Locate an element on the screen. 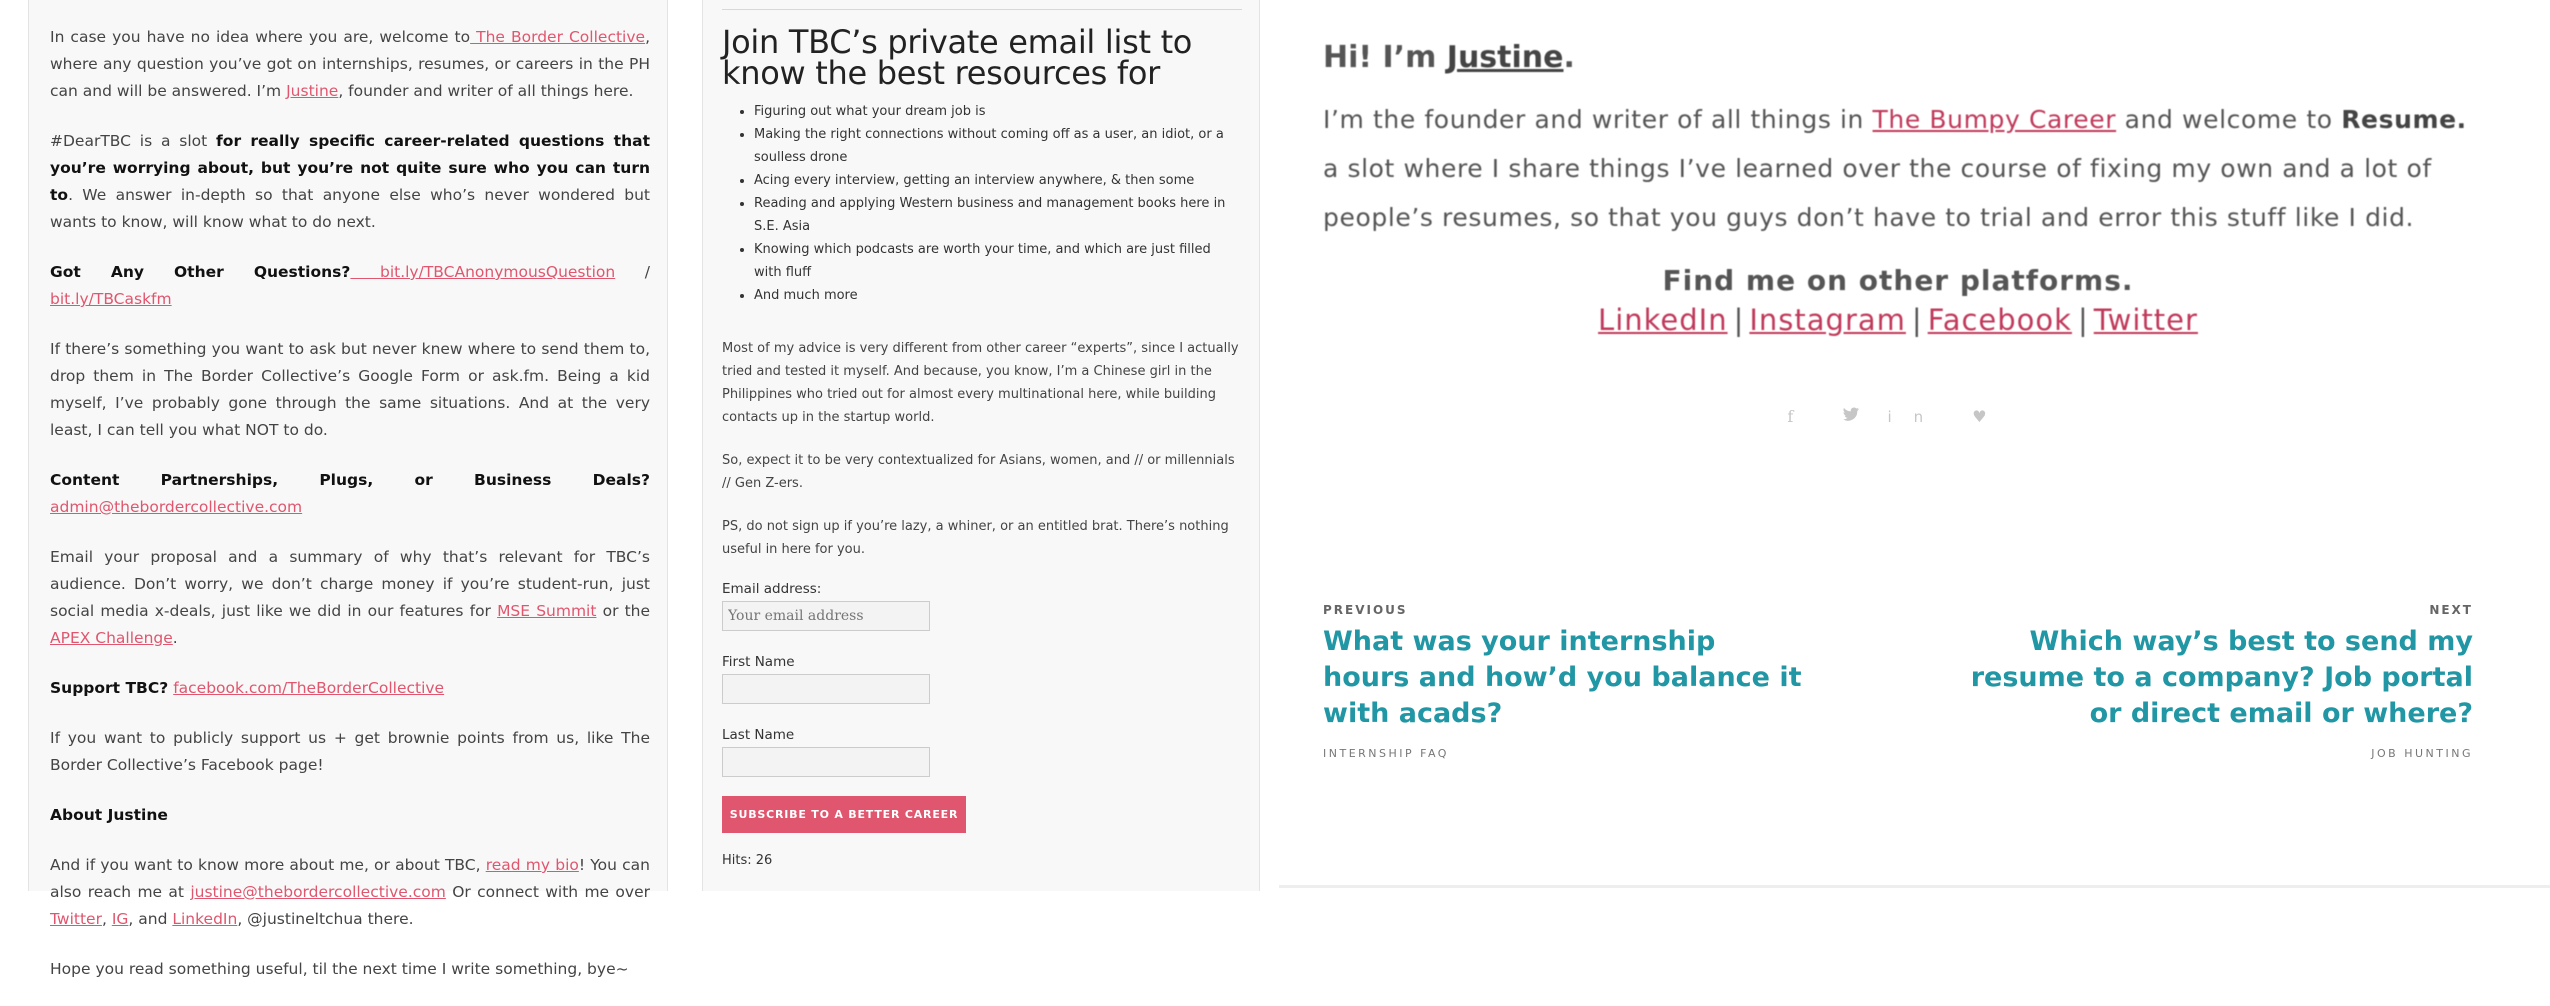 Image resolution: width=2550 pixels, height=1006 pixels. twitter-icon-svg is located at coordinates (1851, 414).